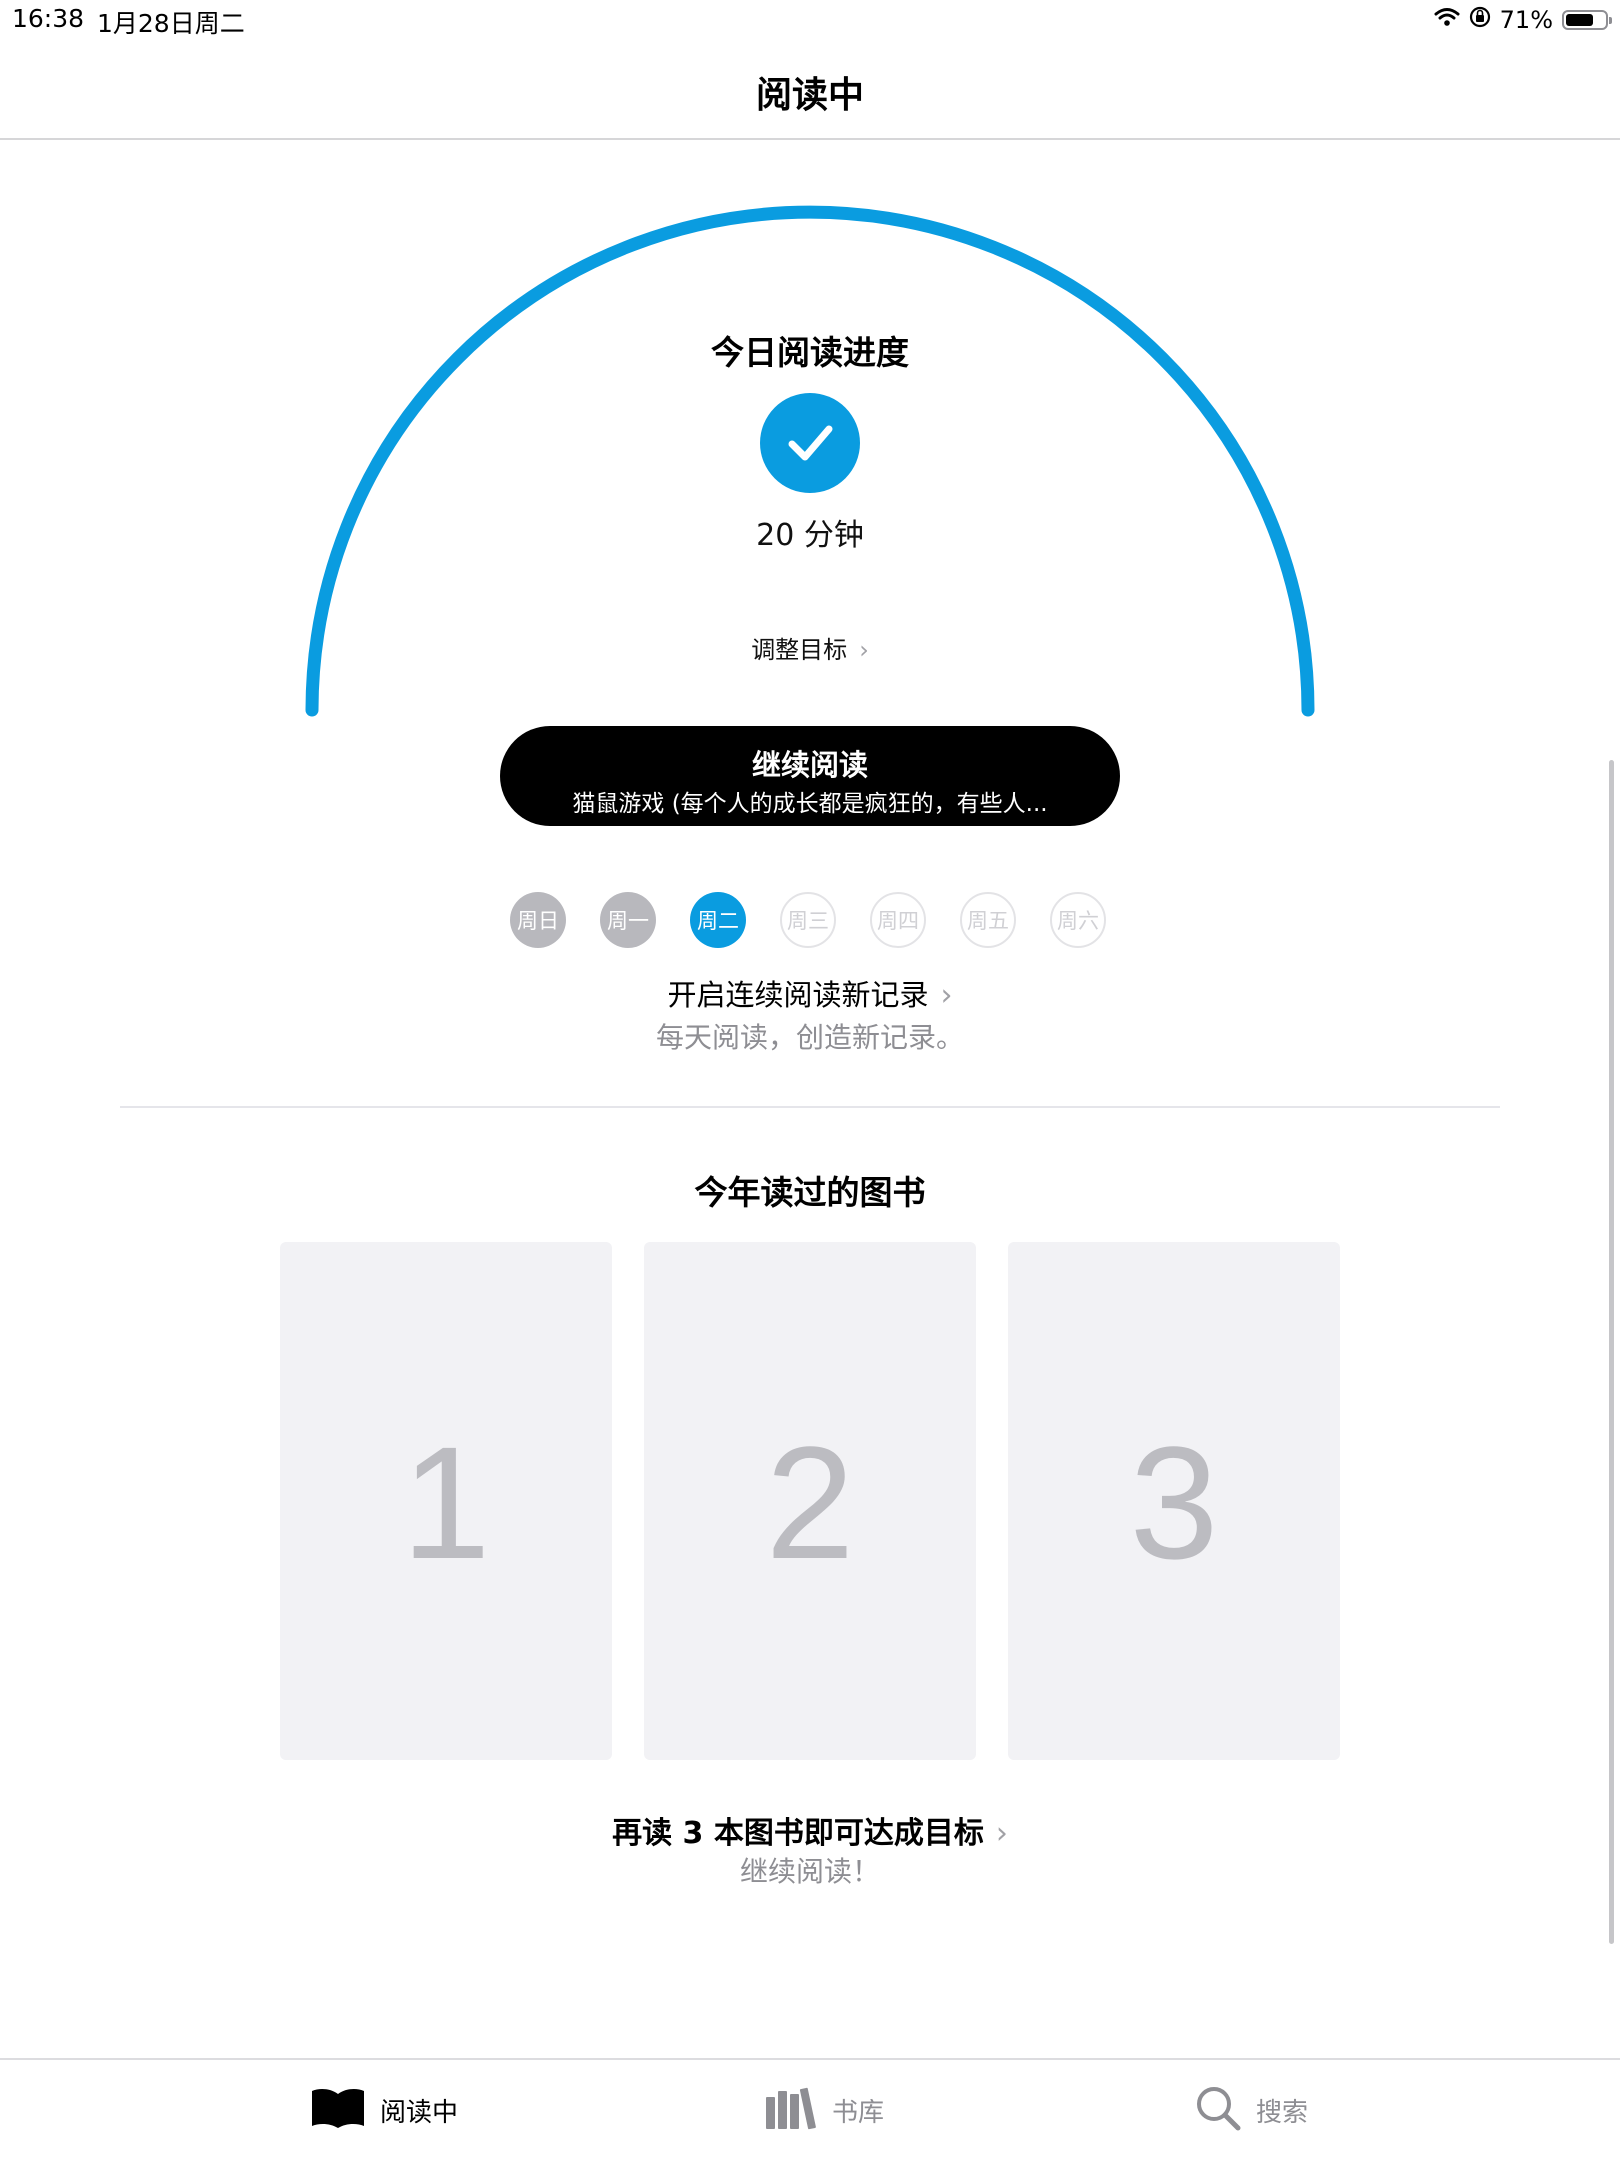 Image resolution: width=1620 pixels, height=2160 pixels. I want to click on book-slot-number: 2, so click(810, 1502).